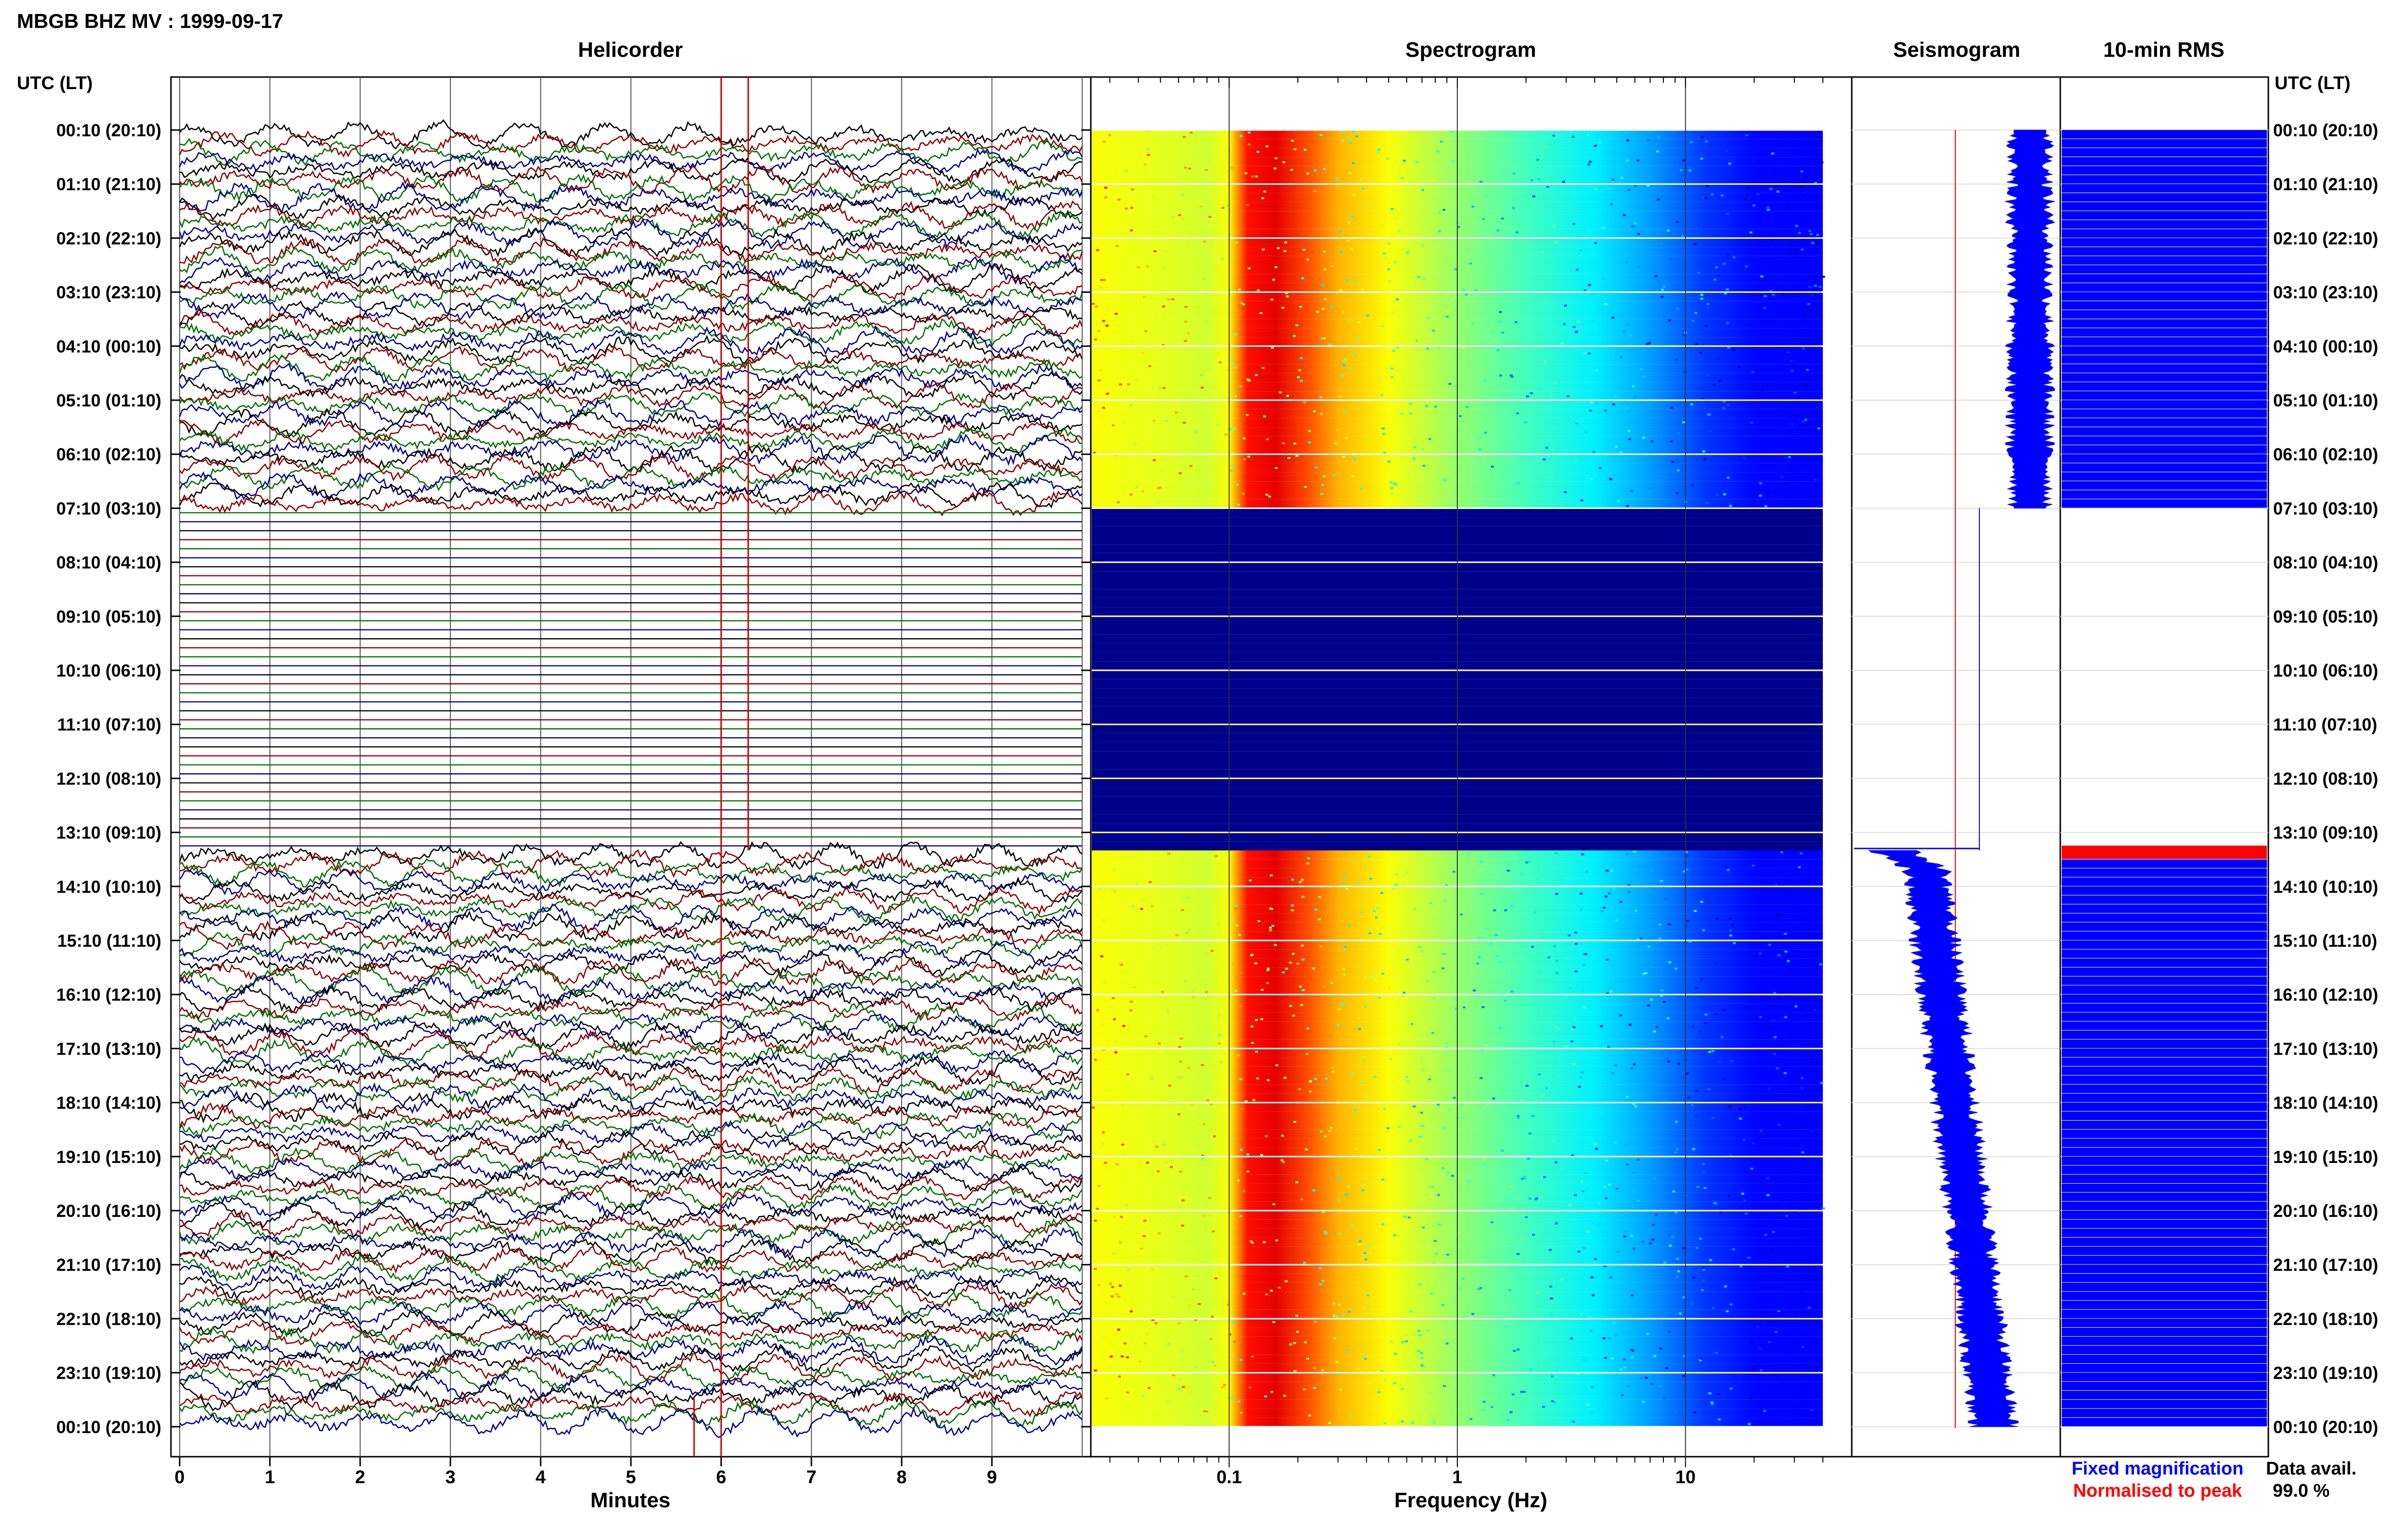 The width and height of the screenshot is (2408, 1514). I want to click on time-label-left: 04:10 (00:10), so click(108, 346).